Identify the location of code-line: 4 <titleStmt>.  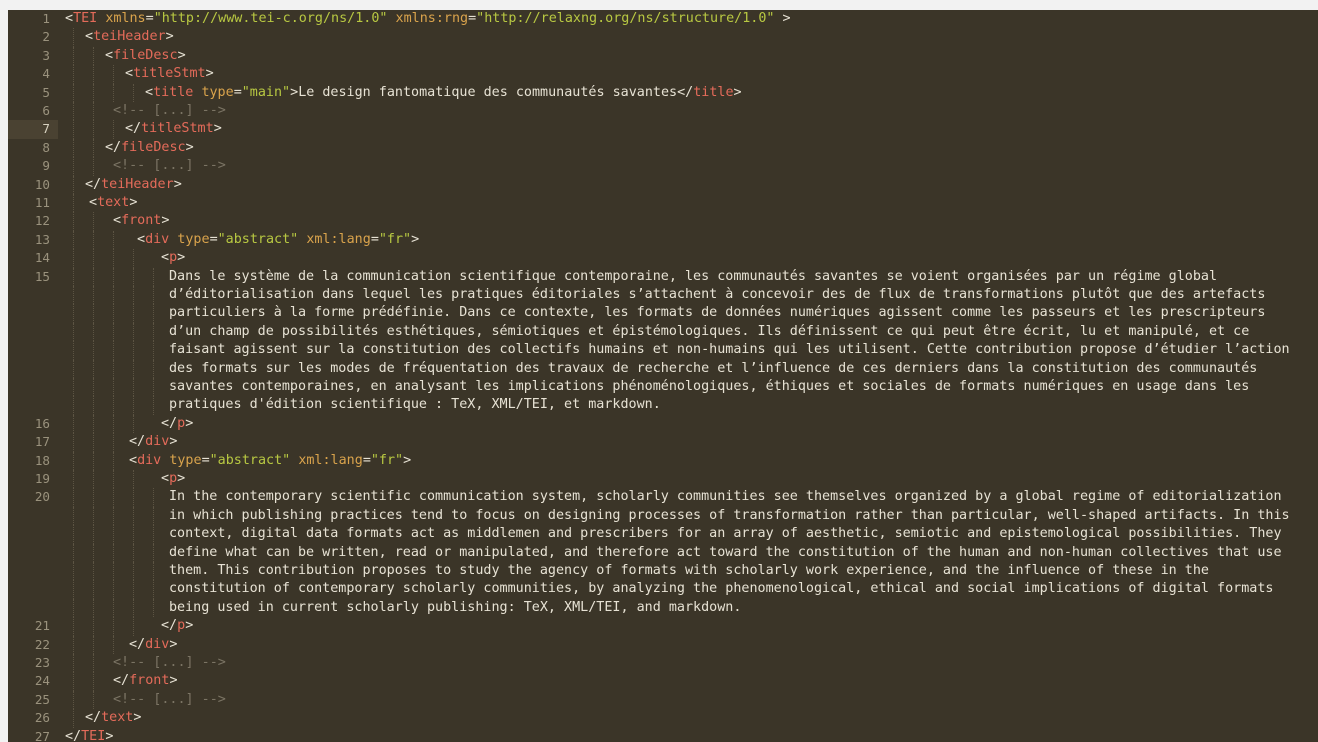
(663, 74).